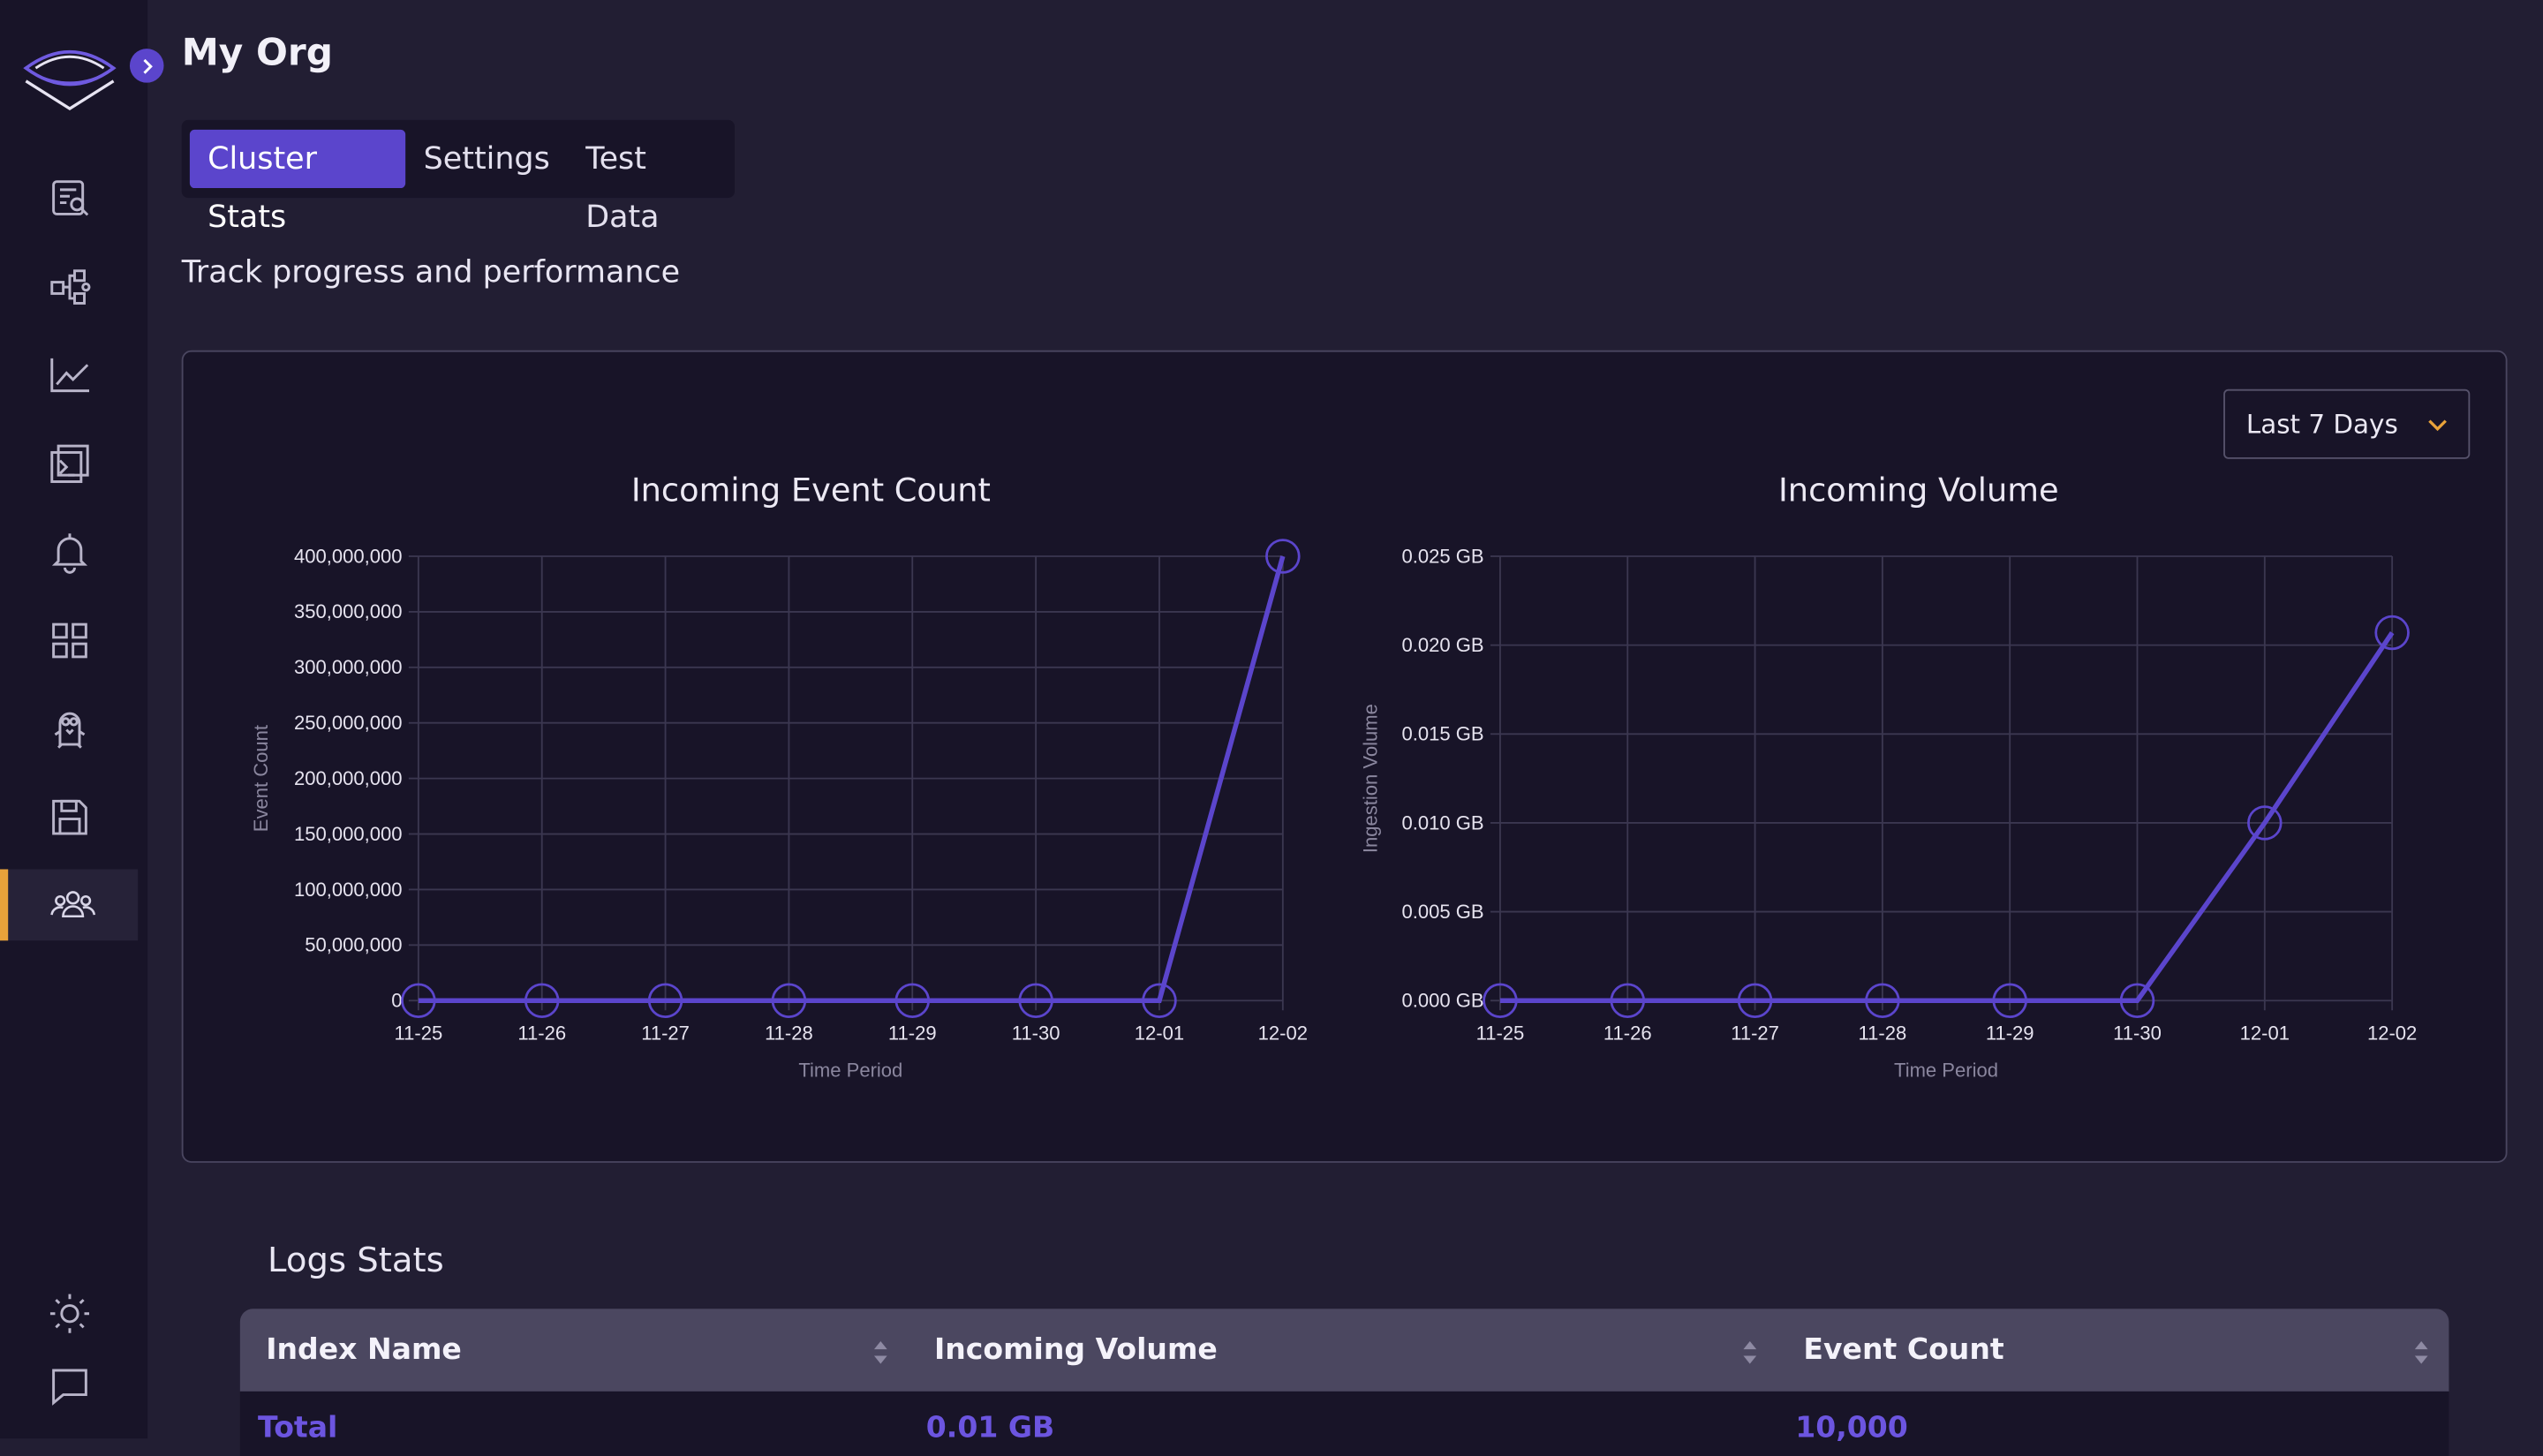 The image size is (2543, 1456). What do you see at coordinates (1442, 734) in the screenshot?
I see `y-tick-label: 0.015 GB` at bounding box center [1442, 734].